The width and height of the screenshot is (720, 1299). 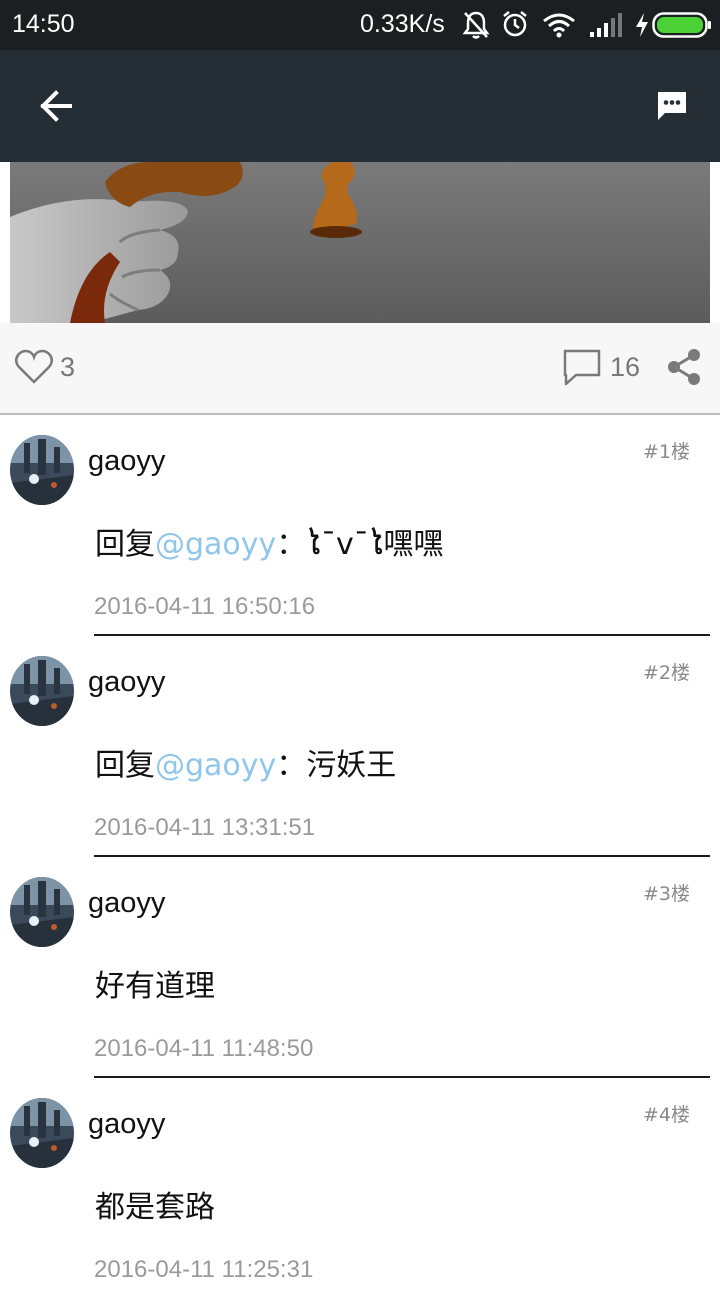 What do you see at coordinates (476, 25) in the screenshot?
I see `bell-muted-icon` at bounding box center [476, 25].